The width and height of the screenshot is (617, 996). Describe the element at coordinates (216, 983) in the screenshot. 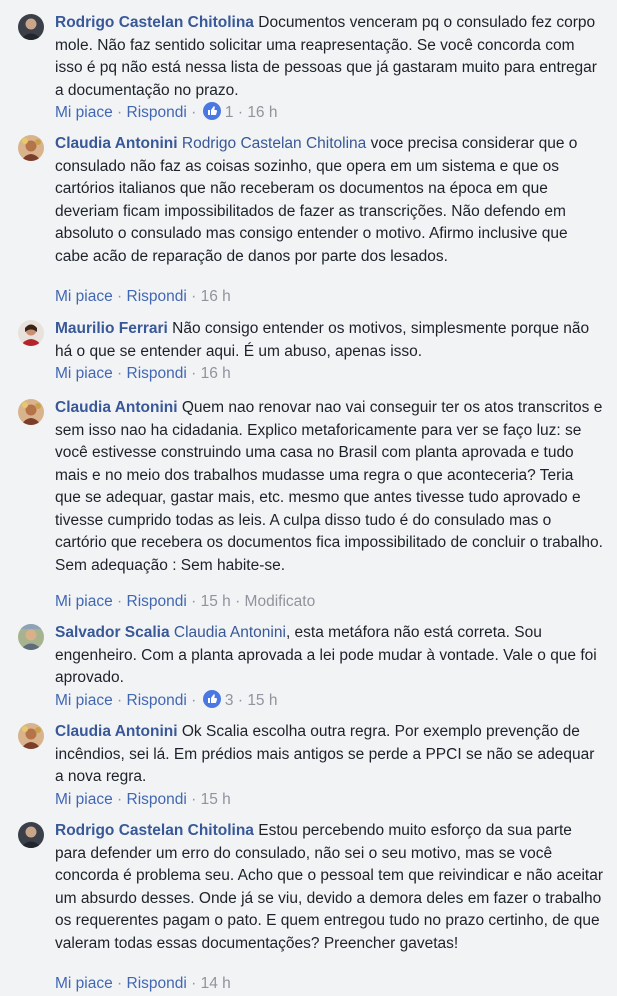

I see `comment-timestamp: 14 h` at that location.